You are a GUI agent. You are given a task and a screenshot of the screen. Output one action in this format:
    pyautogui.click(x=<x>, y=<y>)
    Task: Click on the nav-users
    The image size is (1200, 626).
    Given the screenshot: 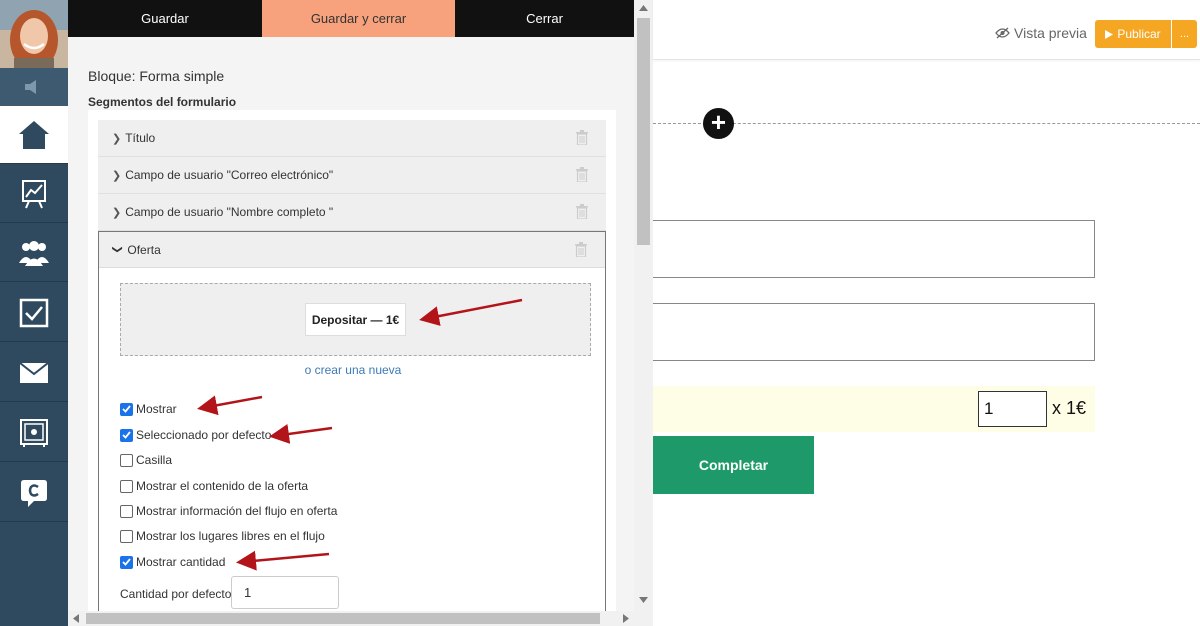 What is the action you would take?
    pyautogui.click(x=34, y=253)
    